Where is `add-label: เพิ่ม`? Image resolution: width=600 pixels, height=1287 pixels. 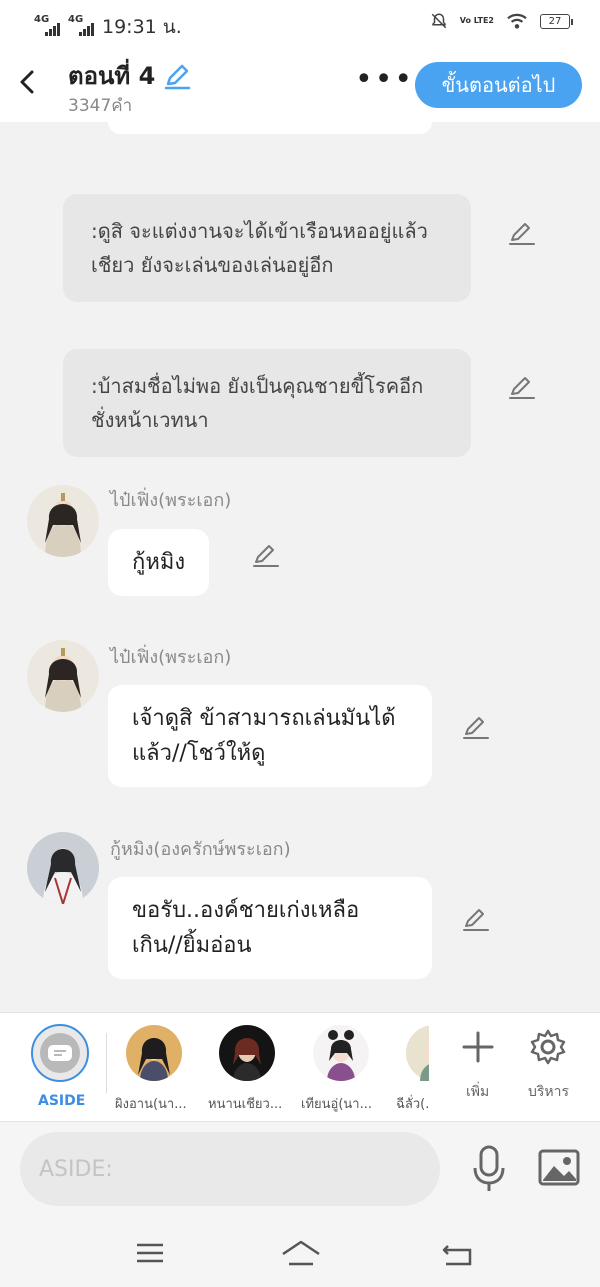 add-label: เพิ่ม is located at coordinates (478, 1092).